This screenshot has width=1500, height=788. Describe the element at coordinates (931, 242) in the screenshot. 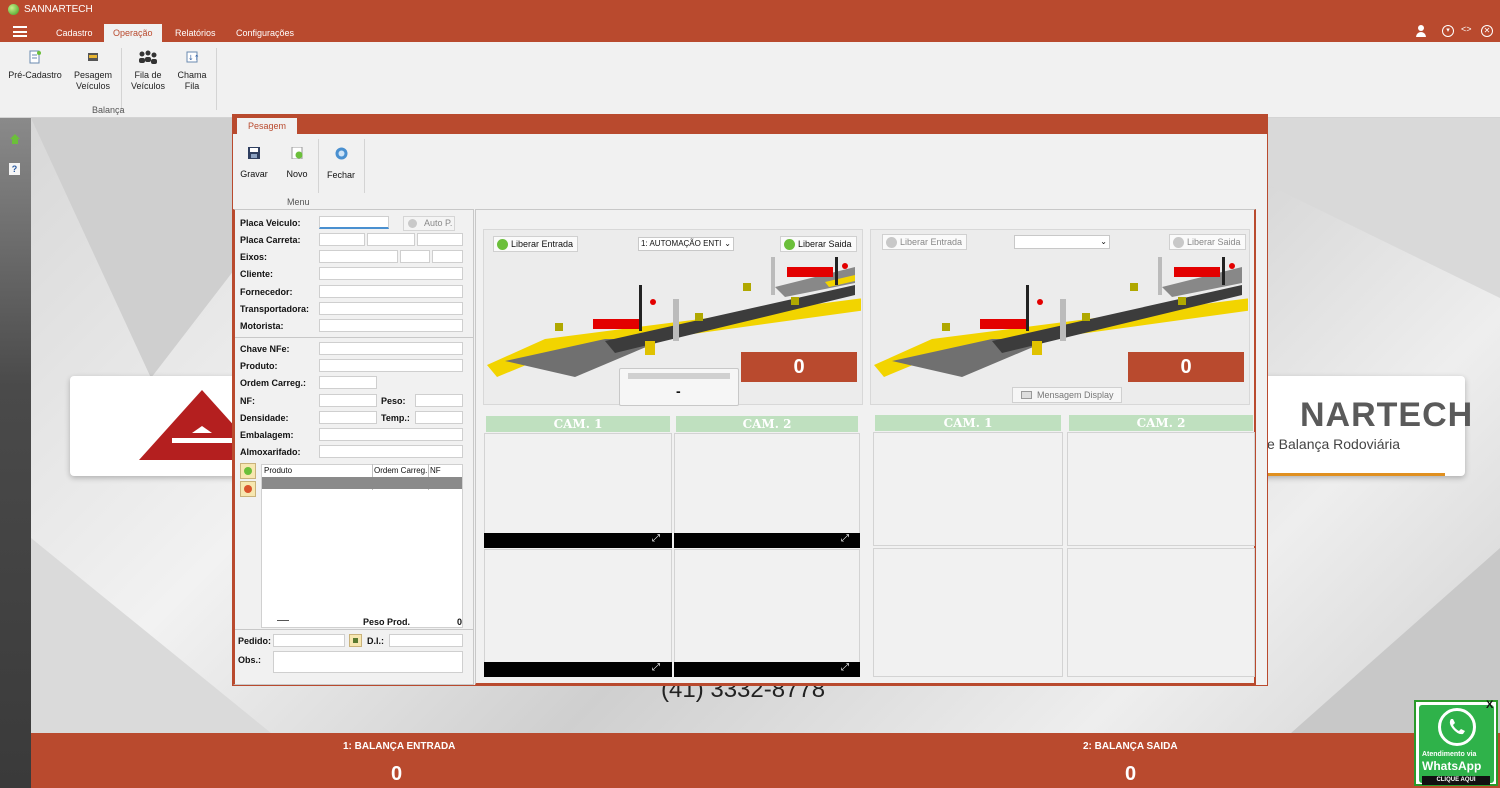

I see `scale2-liberar-entrada-label: Liberar Entrada` at that location.